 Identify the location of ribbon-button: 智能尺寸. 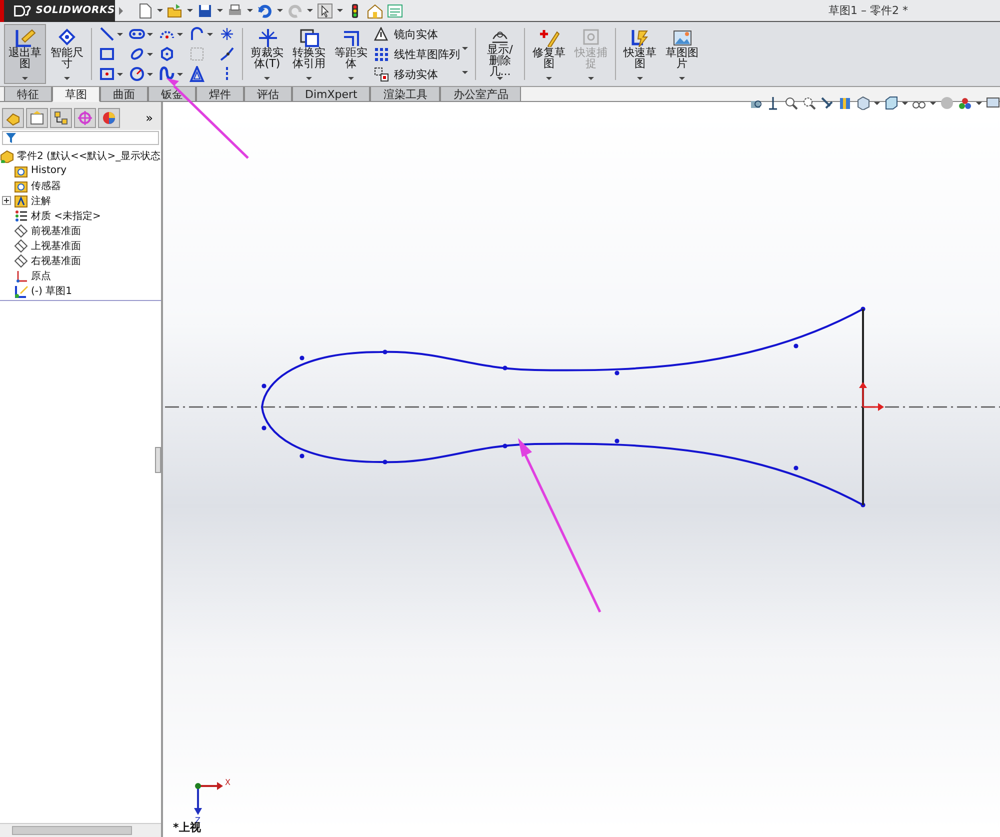
(67, 54).